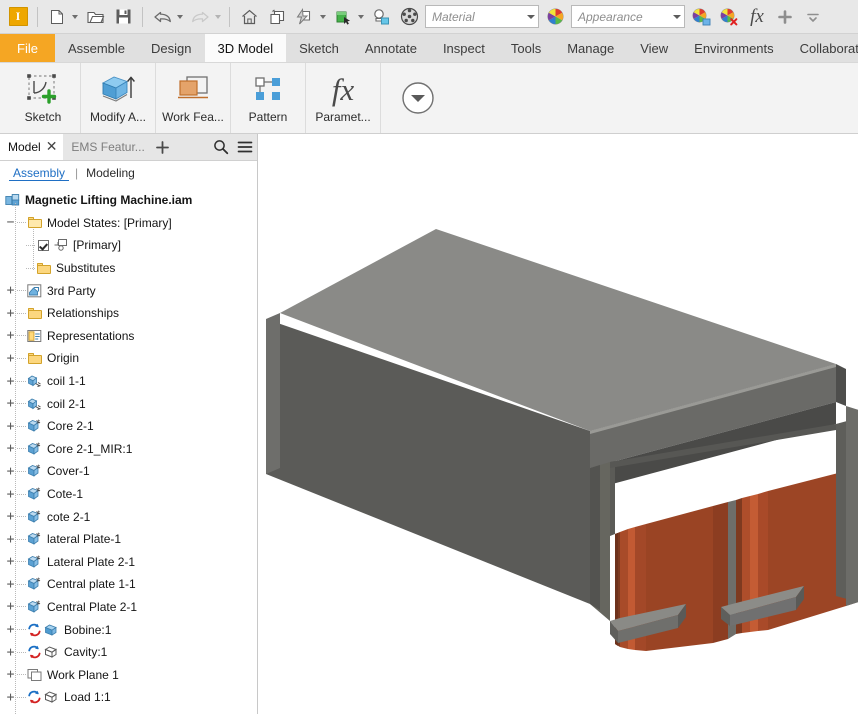  Describe the element at coordinates (128, 223) in the screenshot. I see `tree-item-model-states: − Model States: [Primary]` at that location.